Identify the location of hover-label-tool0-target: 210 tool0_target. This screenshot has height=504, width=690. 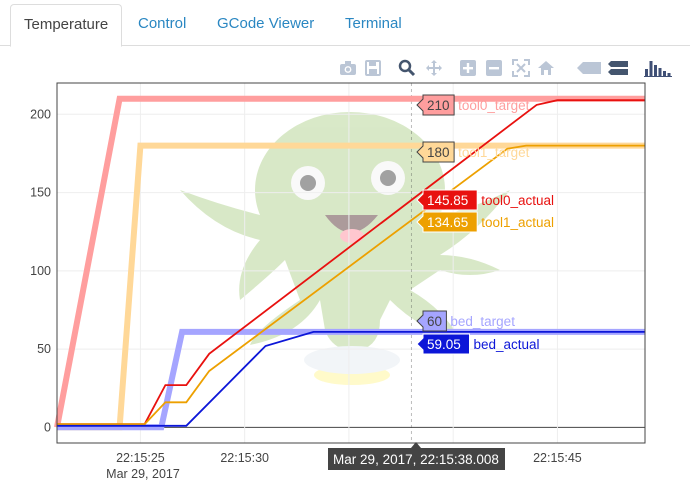
(473, 105).